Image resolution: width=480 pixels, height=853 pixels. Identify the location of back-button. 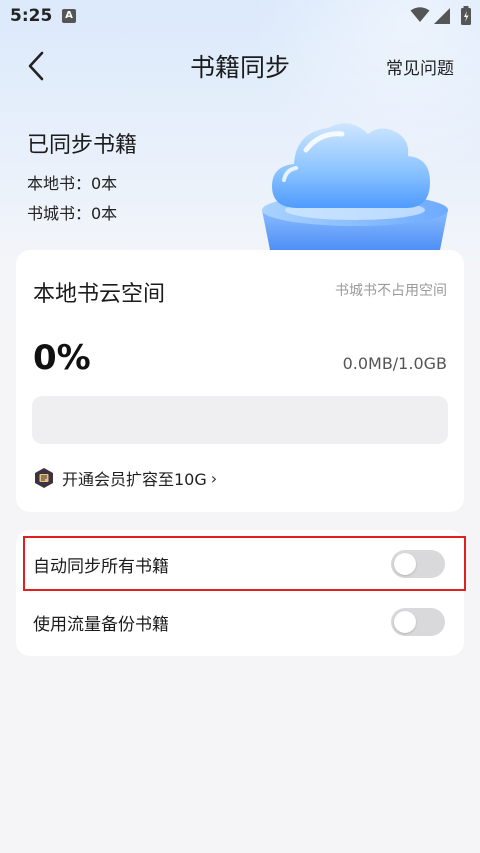
(37, 66).